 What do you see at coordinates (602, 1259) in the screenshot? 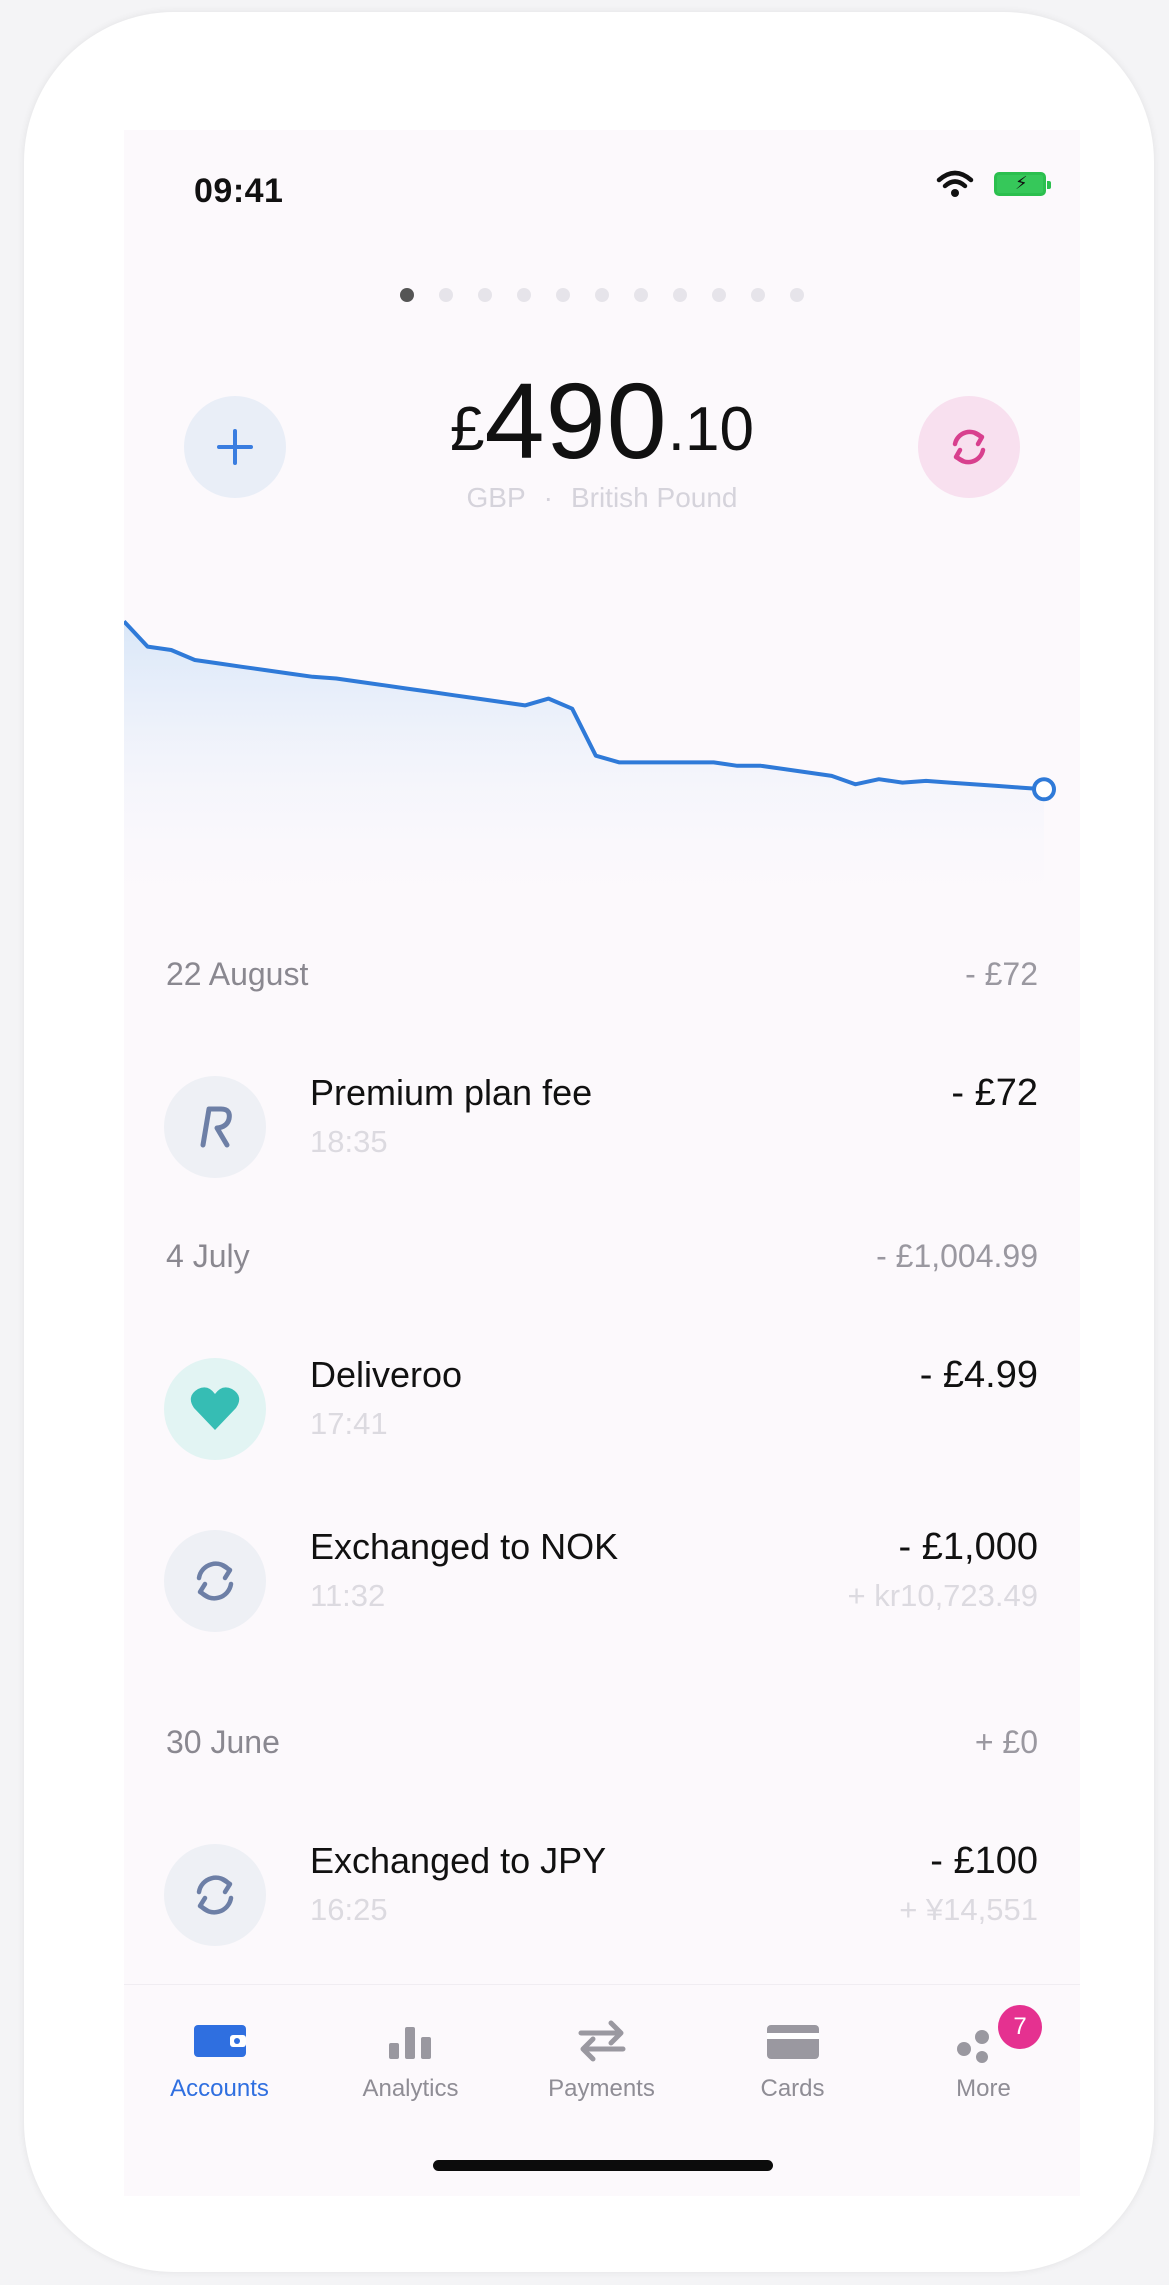
I see `date-group-header: 4 July - £1,004.99` at bounding box center [602, 1259].